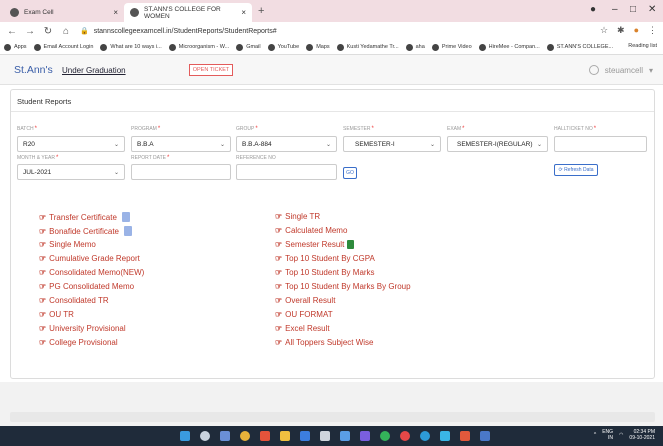 This screenshot has width=663, height=446. I want to click on bookmark-item: Gmail, so click(248, 47).